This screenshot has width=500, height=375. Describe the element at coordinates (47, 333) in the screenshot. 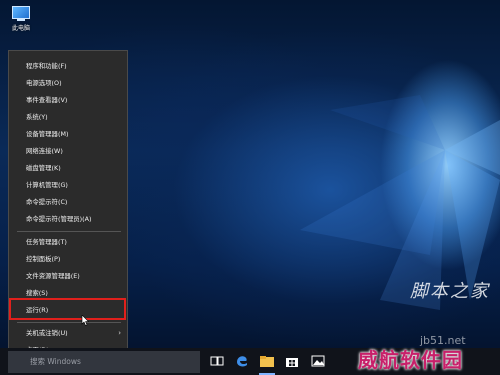

I see `menu-item-label: 关机或注销(U)` at that location.